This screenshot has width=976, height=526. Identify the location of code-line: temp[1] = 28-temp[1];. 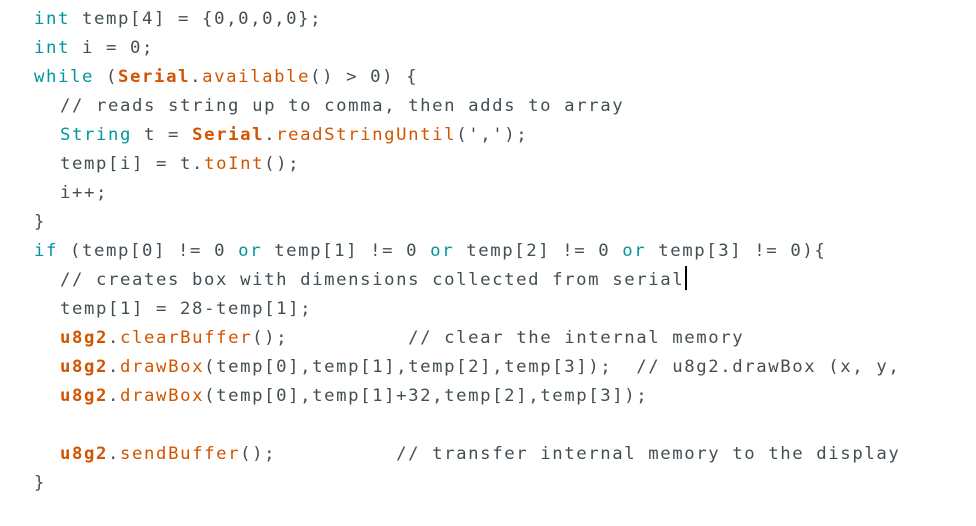
(467, 309).